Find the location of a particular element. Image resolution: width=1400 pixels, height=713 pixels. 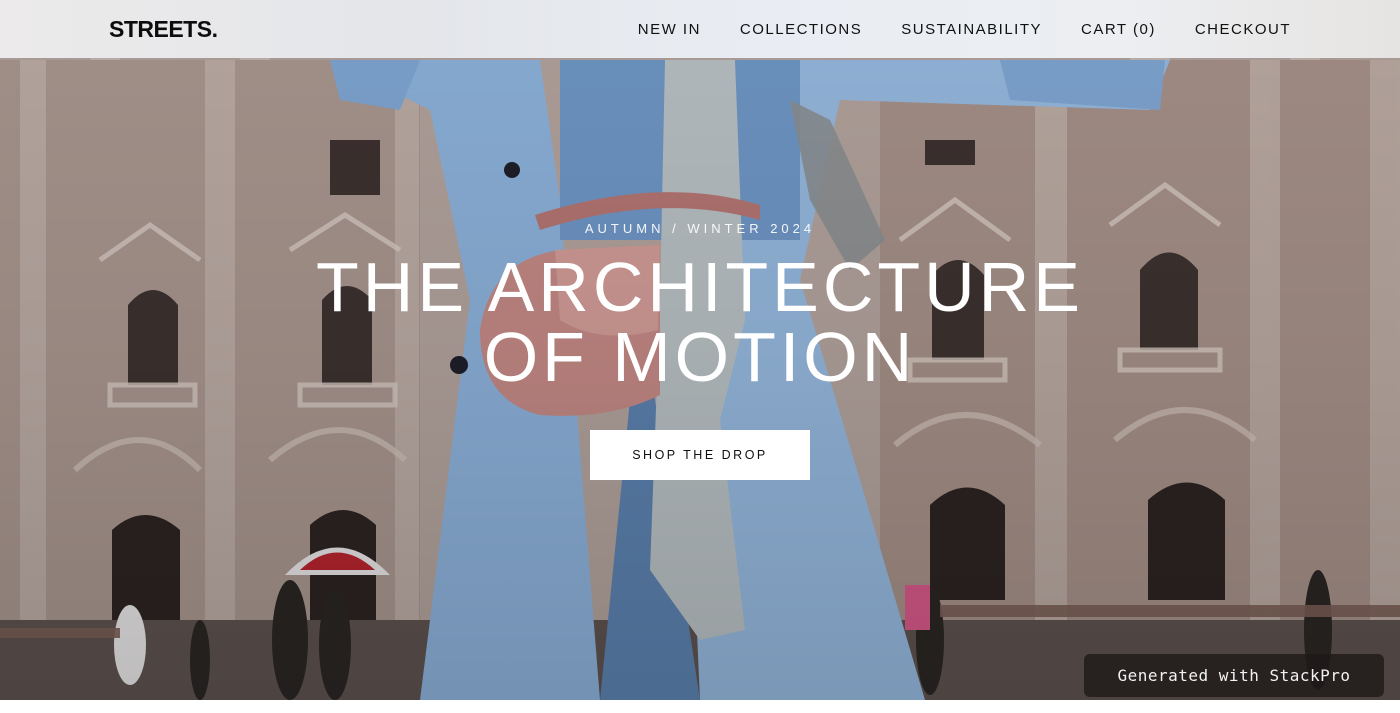

hero-headline-line-2: OF MOTION is located at coordinates (700, 357).